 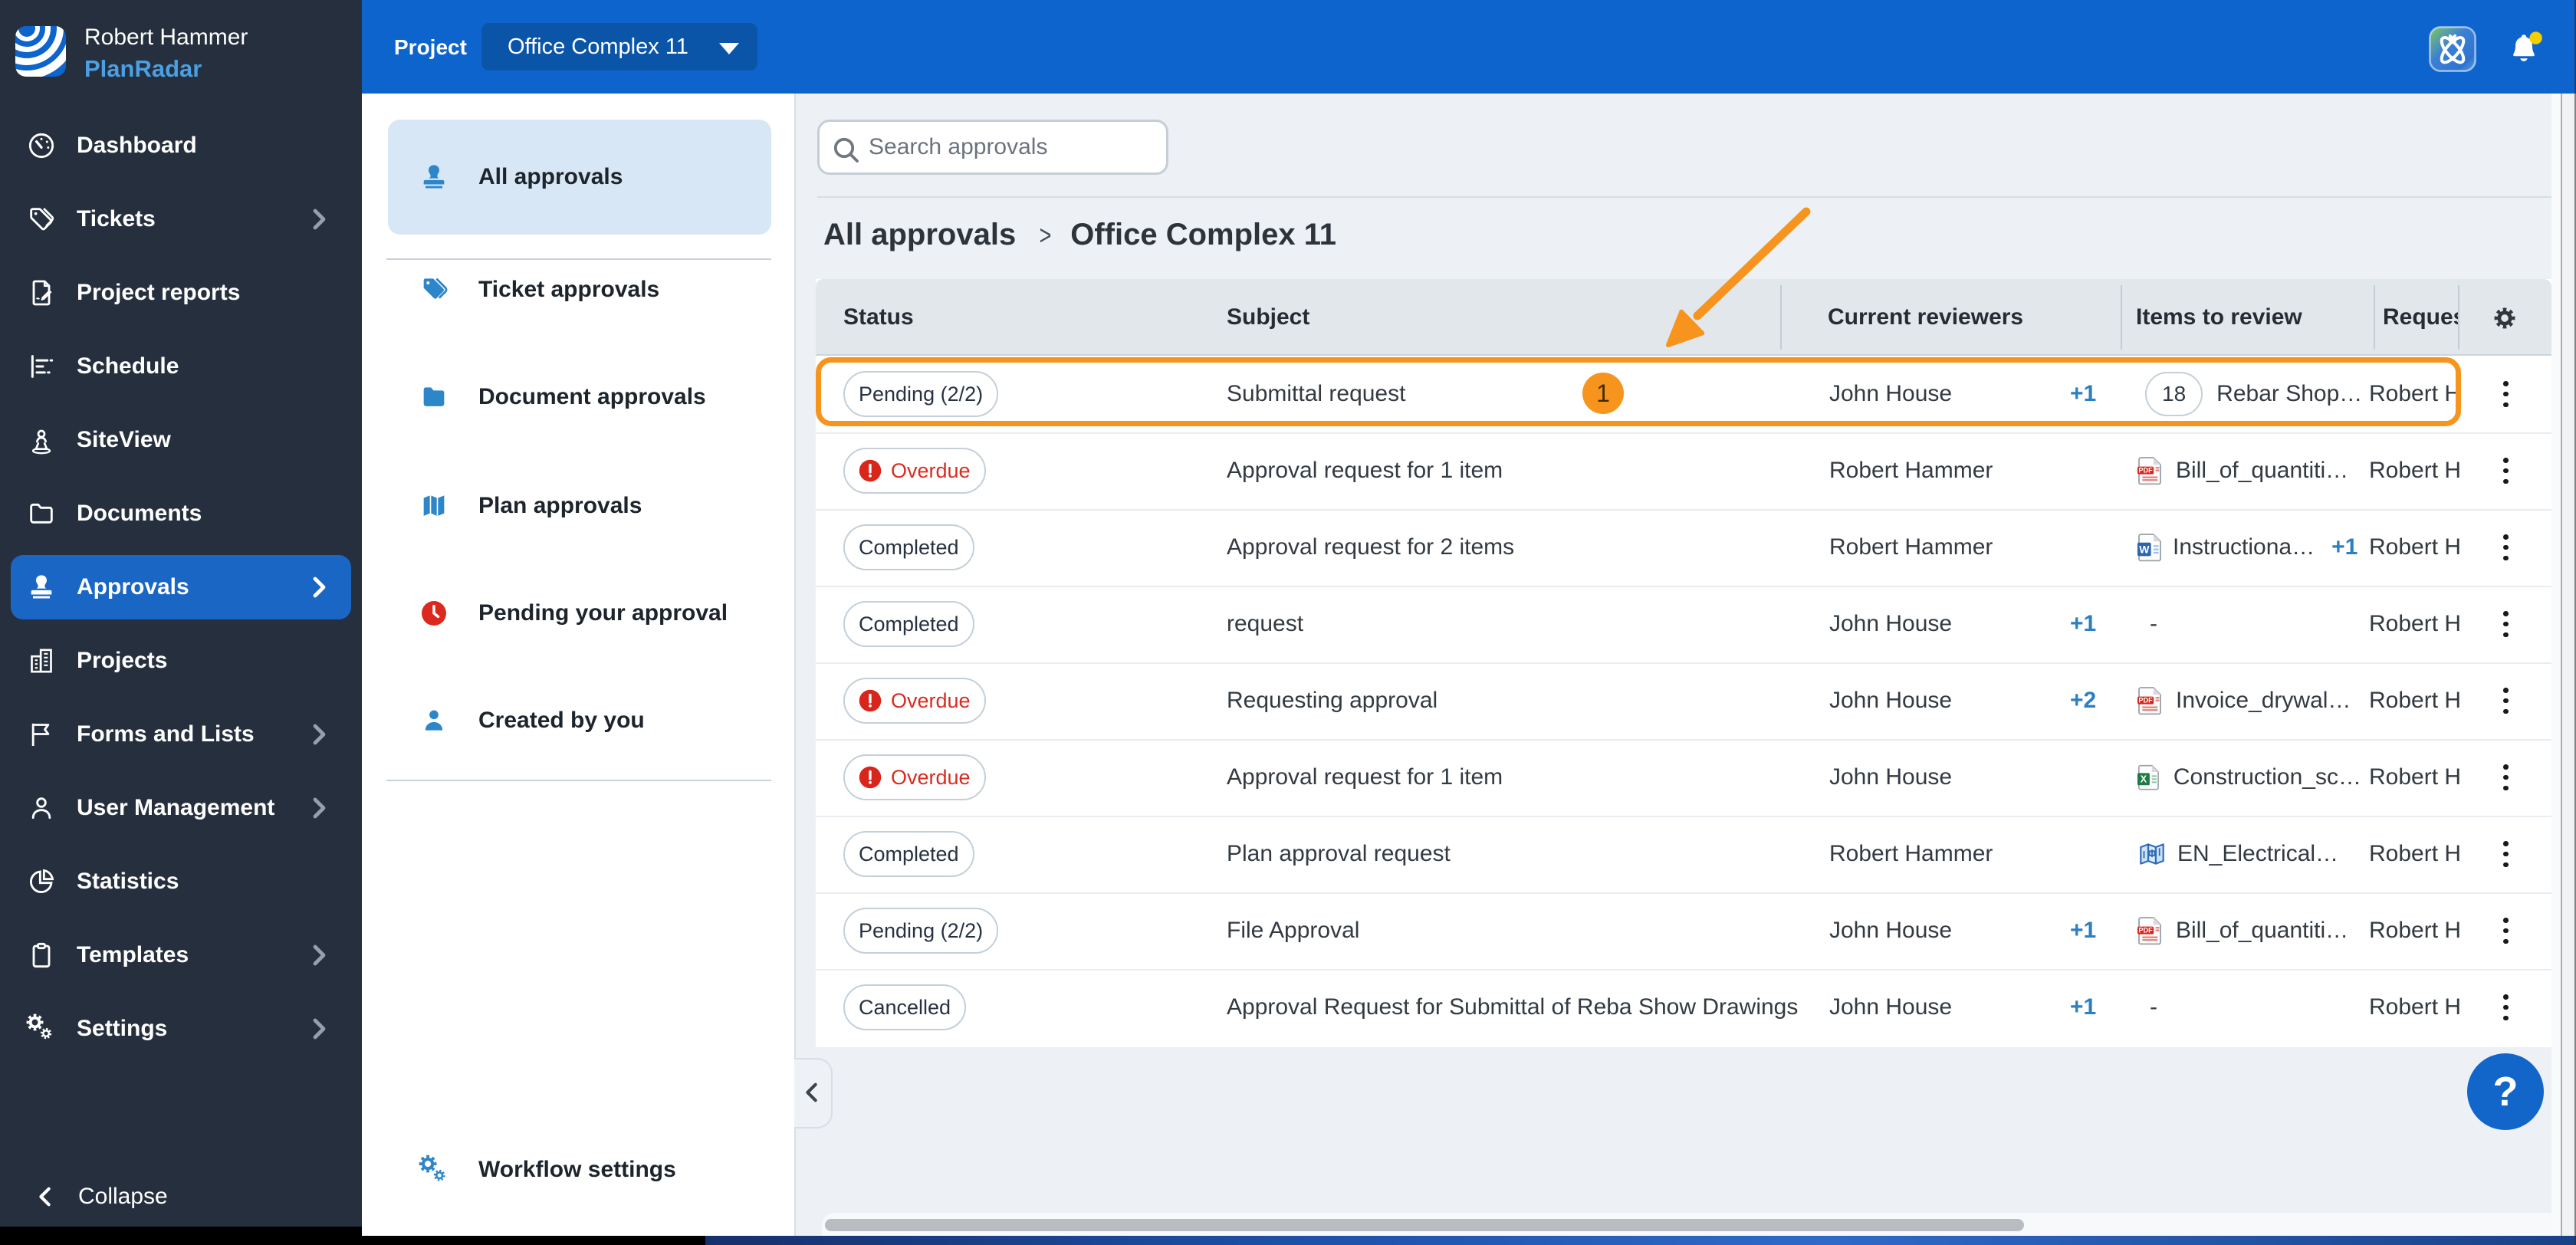 What do you see at coordinates (2145, 549) in the screenshot?
I see `svg-text: W` at bounding box center [2145, 549].